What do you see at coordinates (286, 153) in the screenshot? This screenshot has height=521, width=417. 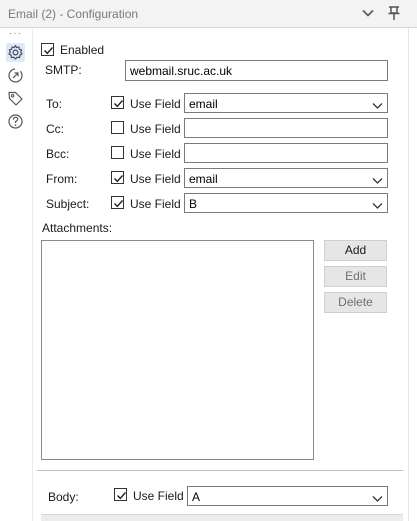 I see `bcc-input` at bounding box center [286, 153].